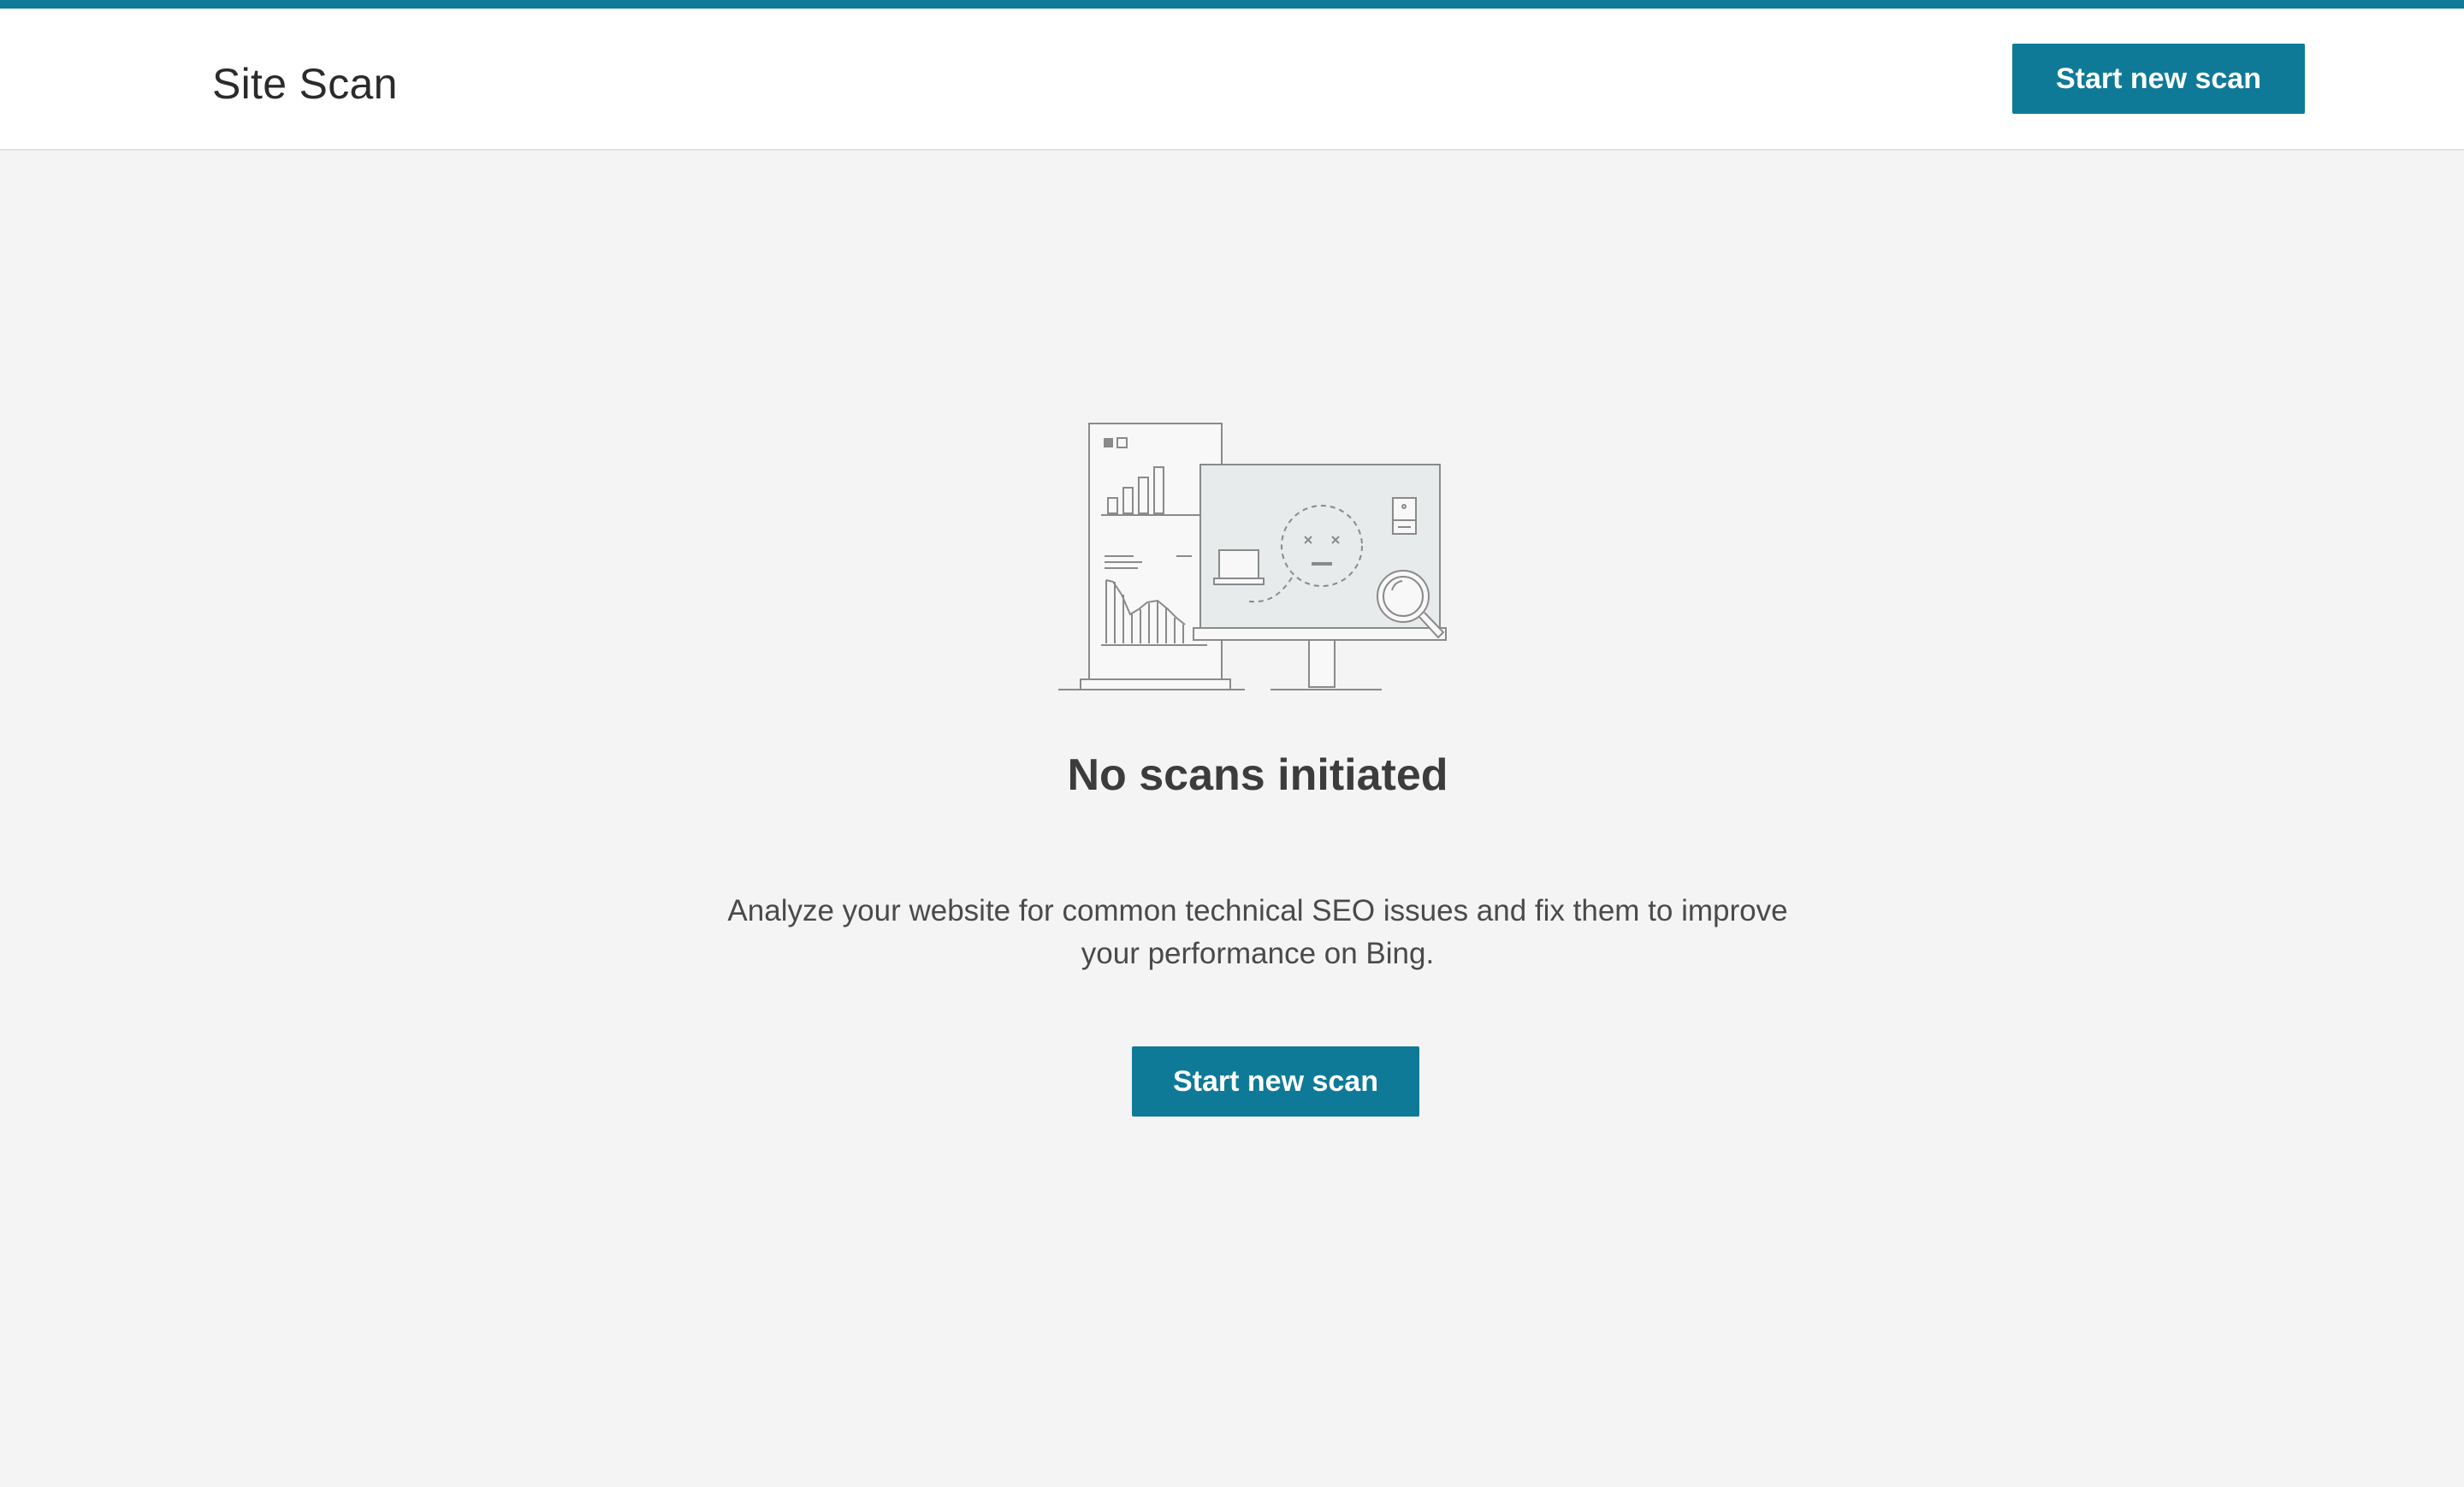 This screenshot has width=2464, height=1487. I want to click on page-header: Site Scan Start new scan, so click(1232, 80).